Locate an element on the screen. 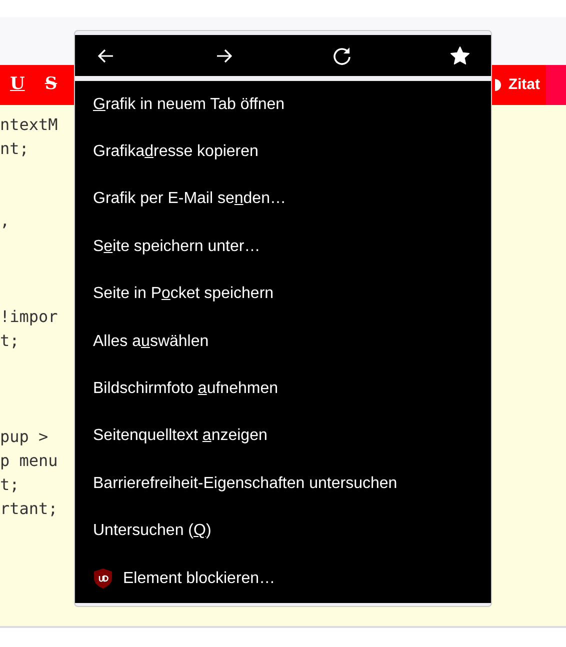 Image resolution: width=566 pixels, height=647 pixels. code-line: ntextM is located at coordinates (29, 125).